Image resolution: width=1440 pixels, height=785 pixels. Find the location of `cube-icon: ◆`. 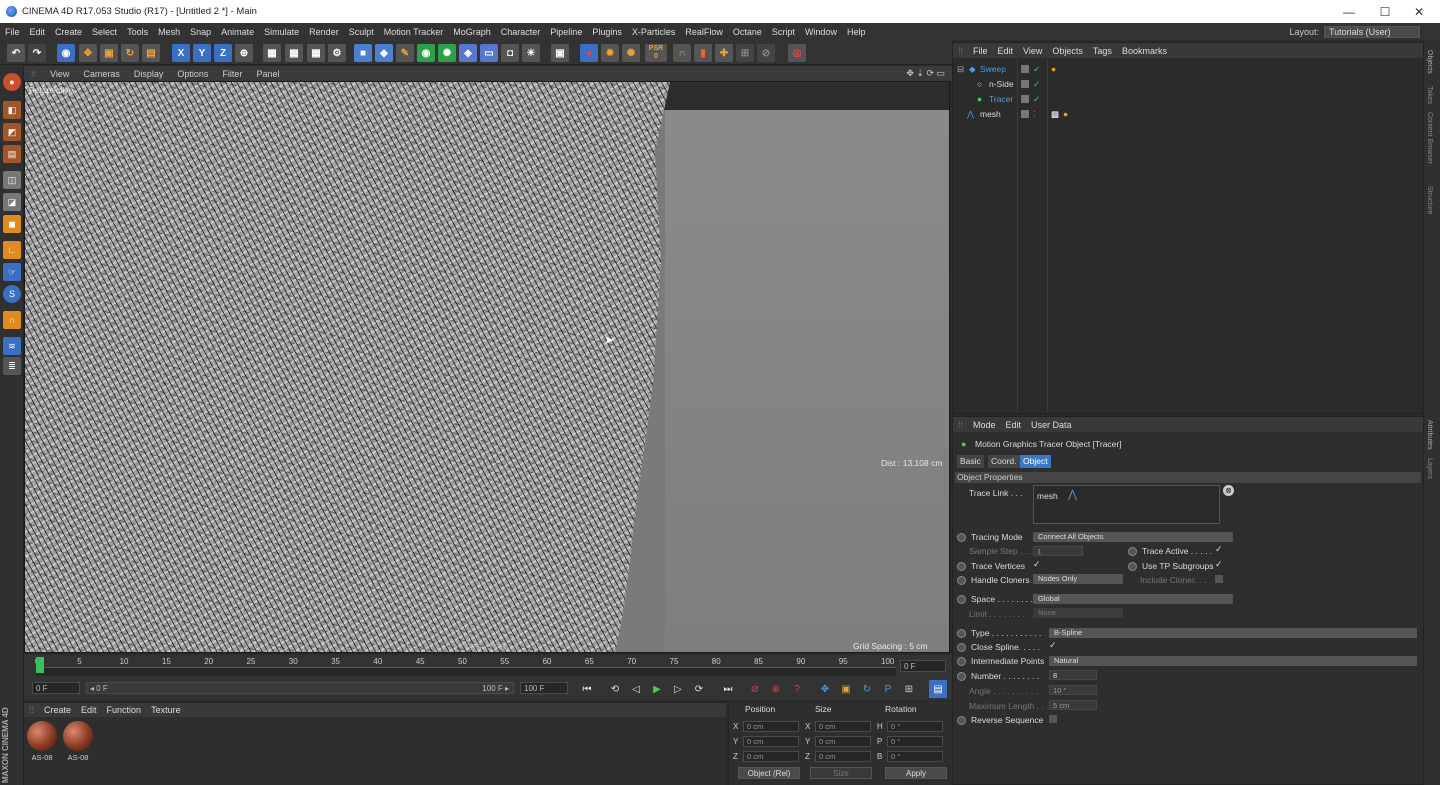

cube-icon: ◆ is located at coordinates (384, 53).